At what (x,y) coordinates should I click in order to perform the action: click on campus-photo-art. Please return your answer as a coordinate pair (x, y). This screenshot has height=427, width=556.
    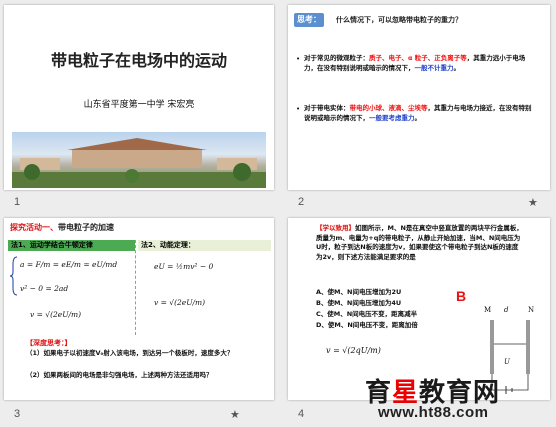
    Looking at the image, I should click on (139, 163).